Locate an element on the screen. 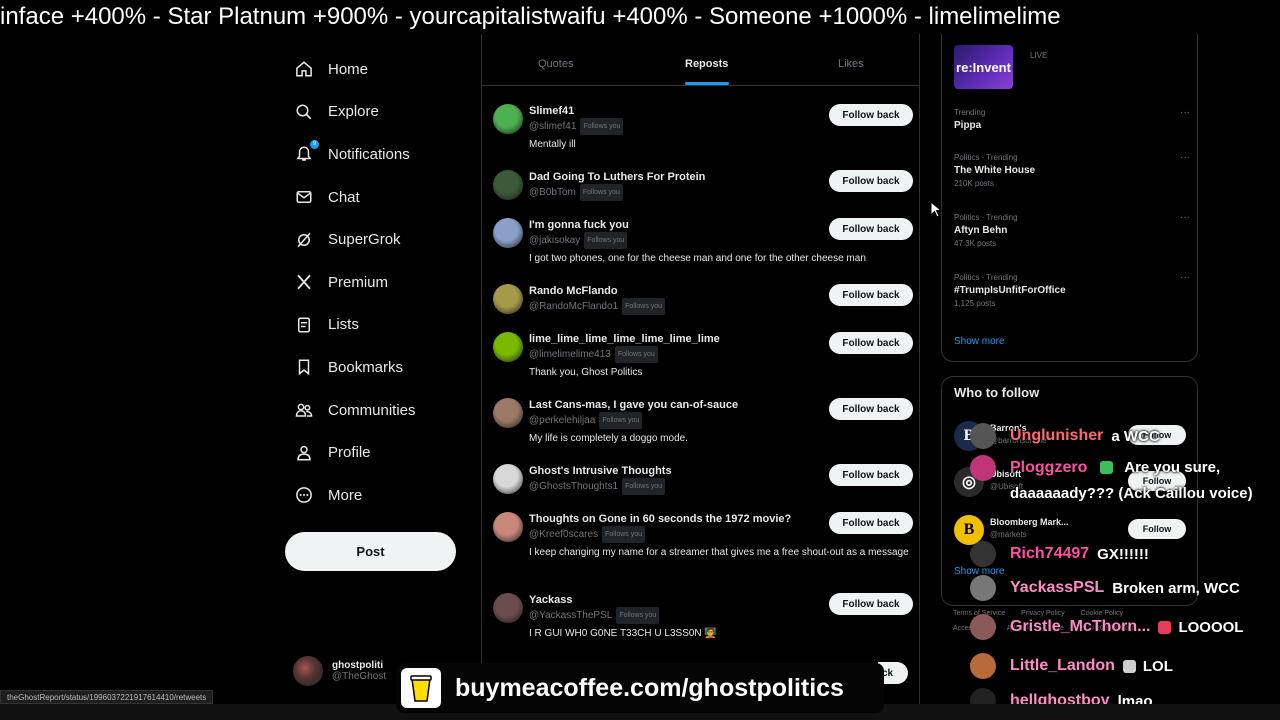 The image size is (1280, 720). sidebar-item-home: Home is located at coordinates (376, 69).